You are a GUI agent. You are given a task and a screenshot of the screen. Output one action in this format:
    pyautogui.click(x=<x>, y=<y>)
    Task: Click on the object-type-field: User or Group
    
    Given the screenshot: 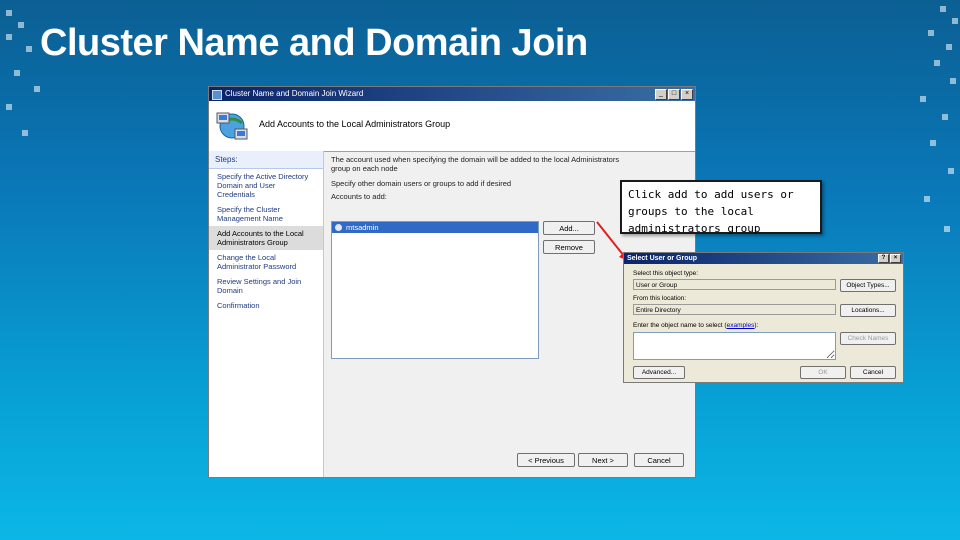 What is the action you would take?
    pyautogui.click(x=734, y=284)
    